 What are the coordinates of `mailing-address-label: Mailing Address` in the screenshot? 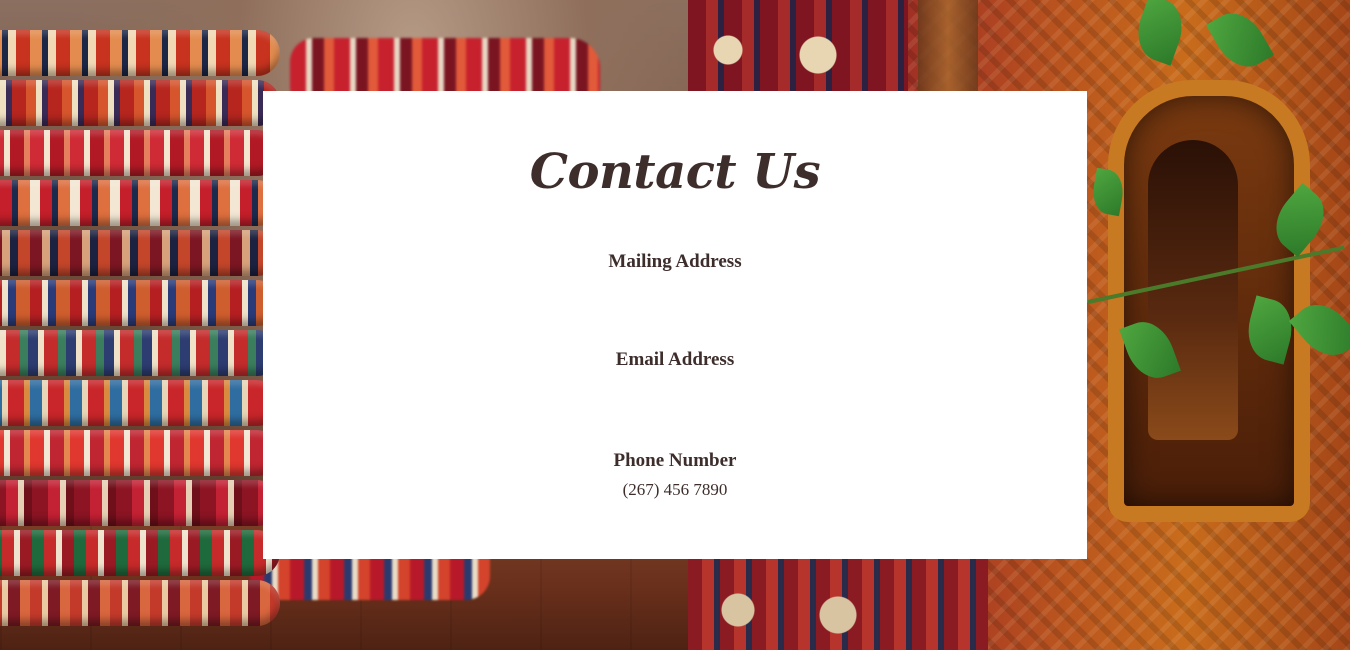 It's located at (675, 261).